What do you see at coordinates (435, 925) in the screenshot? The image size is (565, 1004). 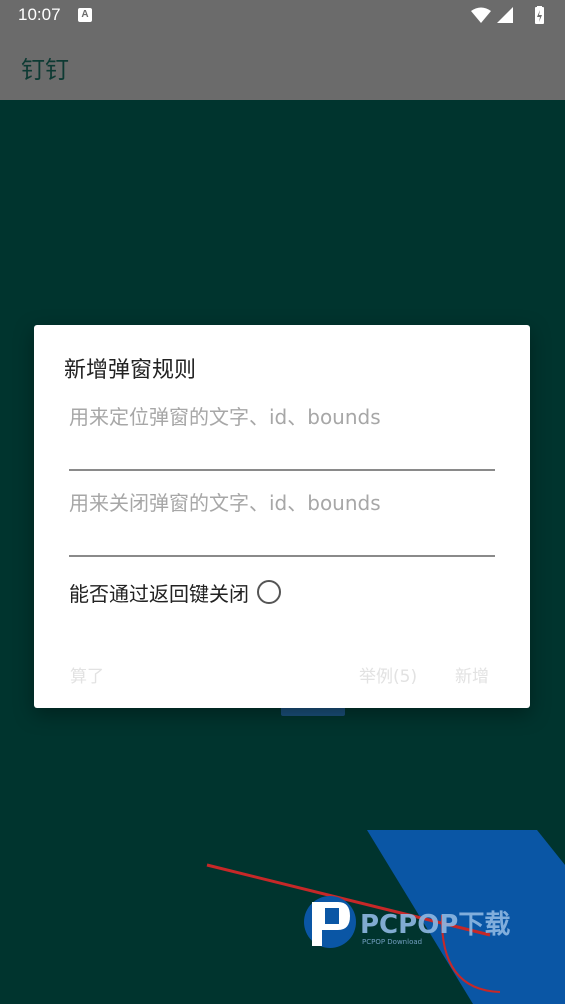 I see `watermark-brand: PCPOP下载` at bounding box center [435, 925].